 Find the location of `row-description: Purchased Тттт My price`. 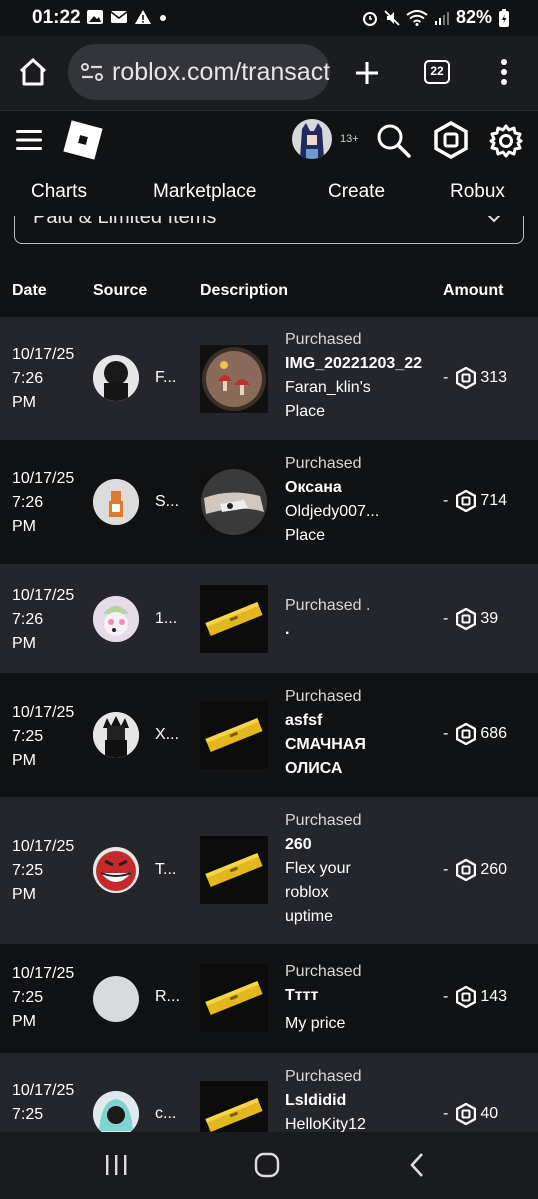

row-description: Purchased Тттт My price is located at coordinates (360, 998).